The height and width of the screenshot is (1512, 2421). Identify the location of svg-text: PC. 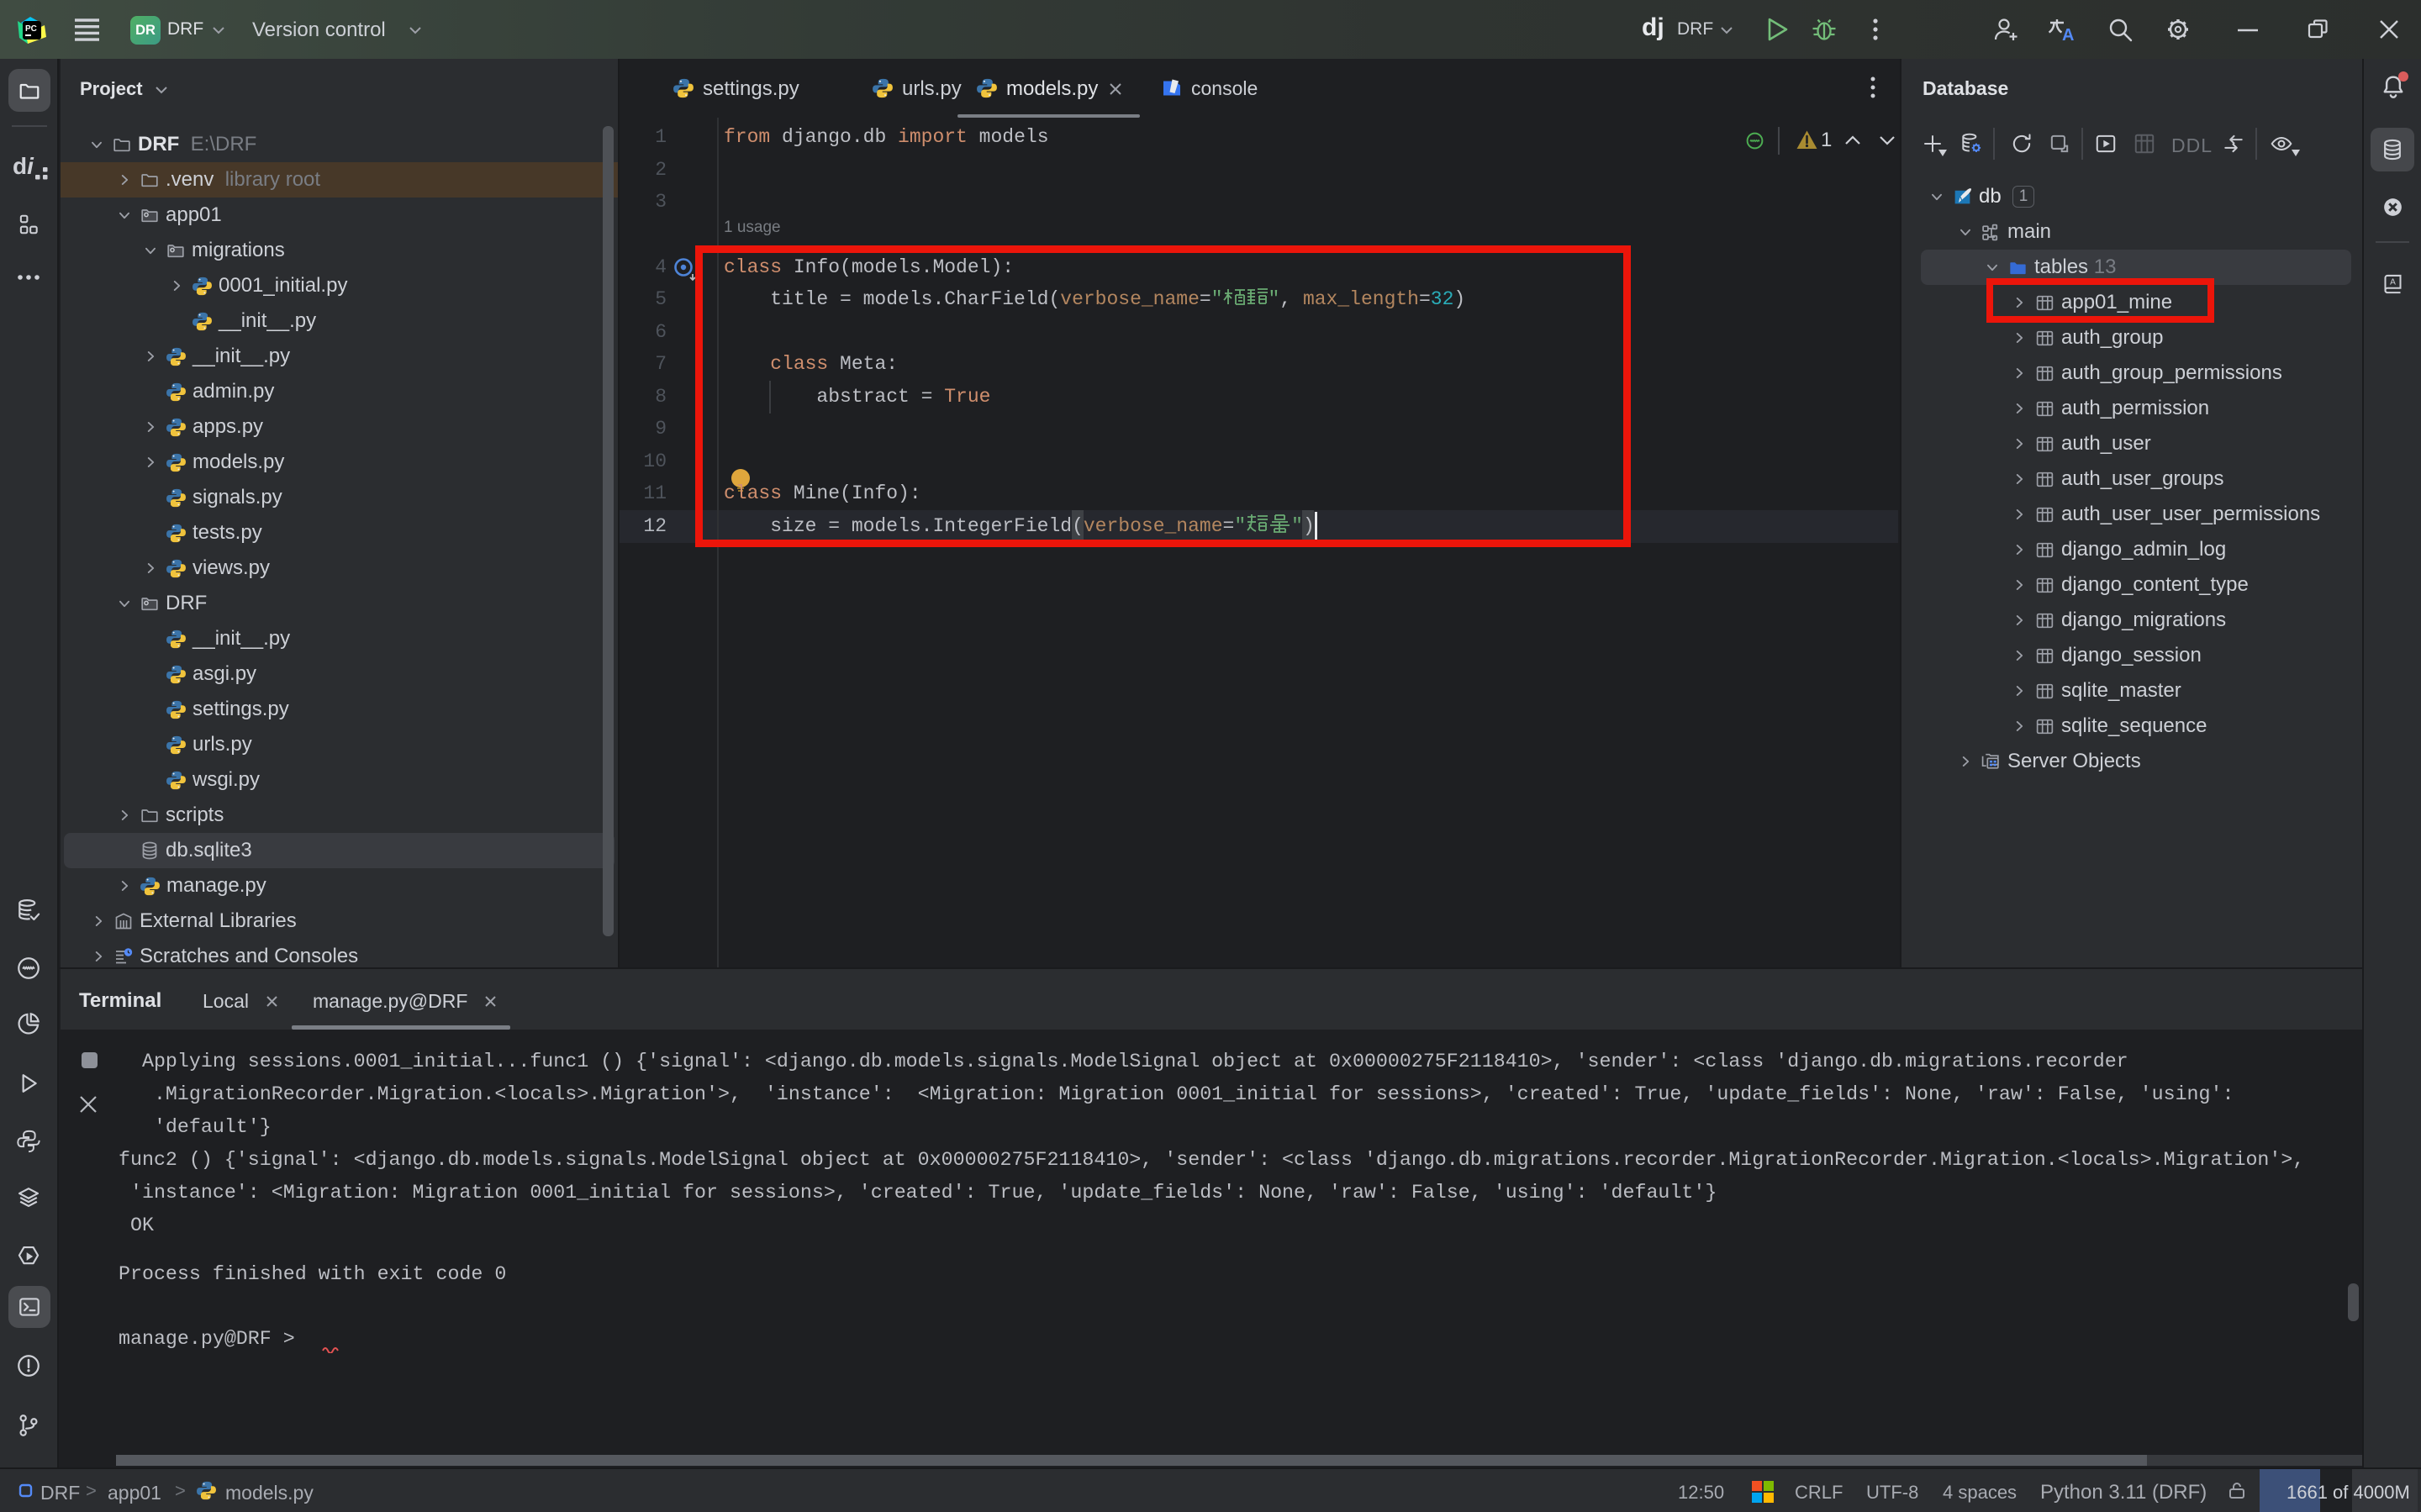
(31, 29).